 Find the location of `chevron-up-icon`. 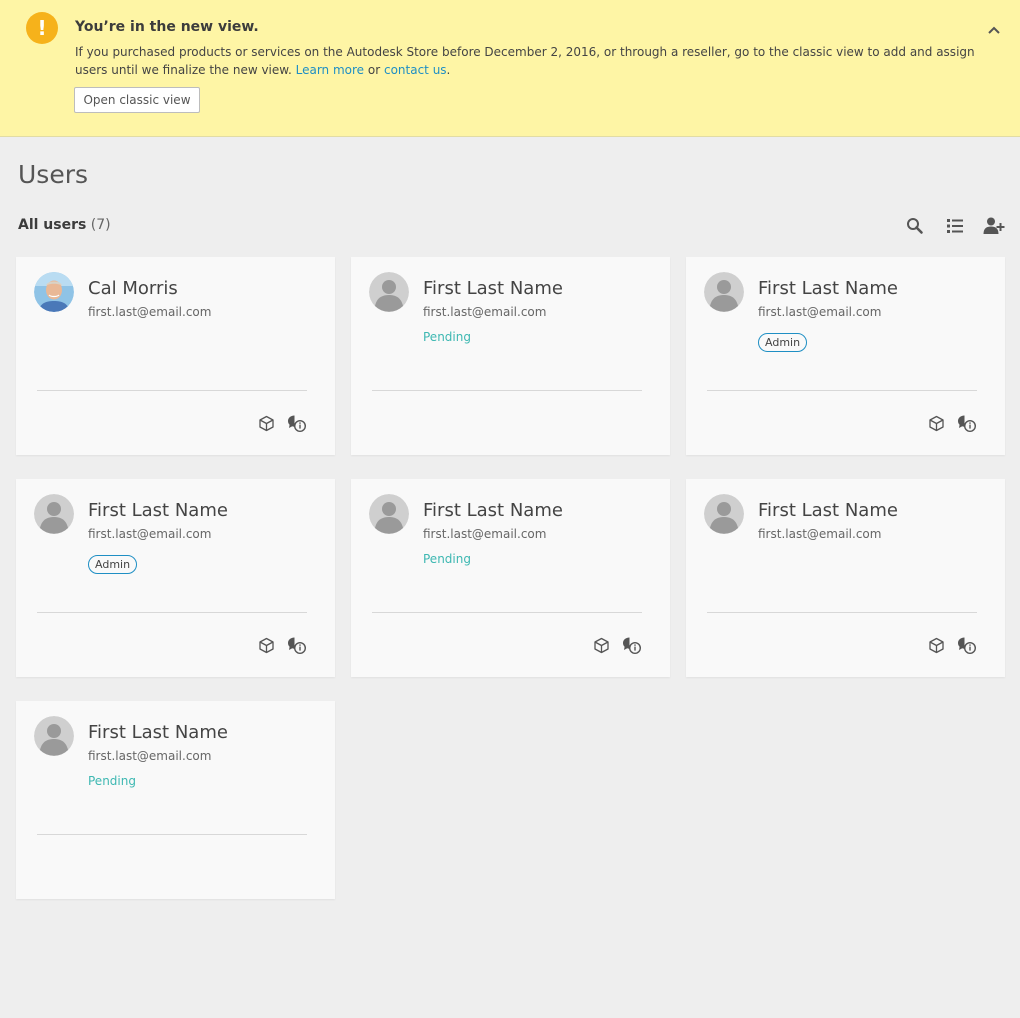

chevron-up-icon is located at coordinates (994, 30).